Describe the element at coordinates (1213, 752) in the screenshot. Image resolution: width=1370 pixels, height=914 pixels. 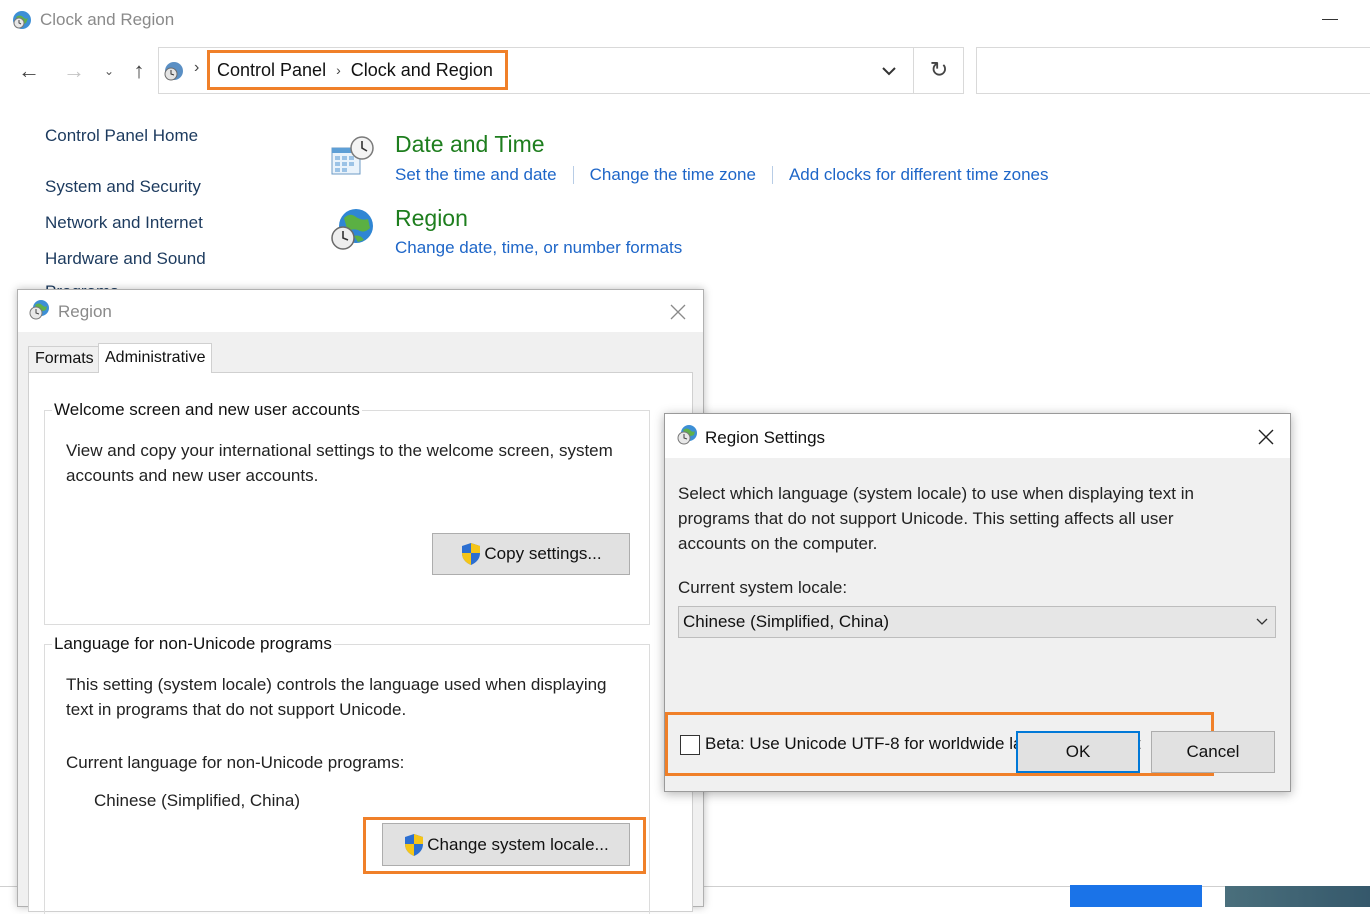
I see `cancel-button: Cancel` at that location.